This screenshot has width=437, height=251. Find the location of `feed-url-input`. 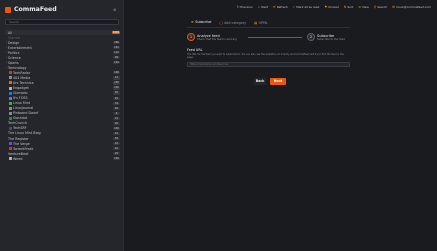

feed-url-input is located at coordinates (268, 64).